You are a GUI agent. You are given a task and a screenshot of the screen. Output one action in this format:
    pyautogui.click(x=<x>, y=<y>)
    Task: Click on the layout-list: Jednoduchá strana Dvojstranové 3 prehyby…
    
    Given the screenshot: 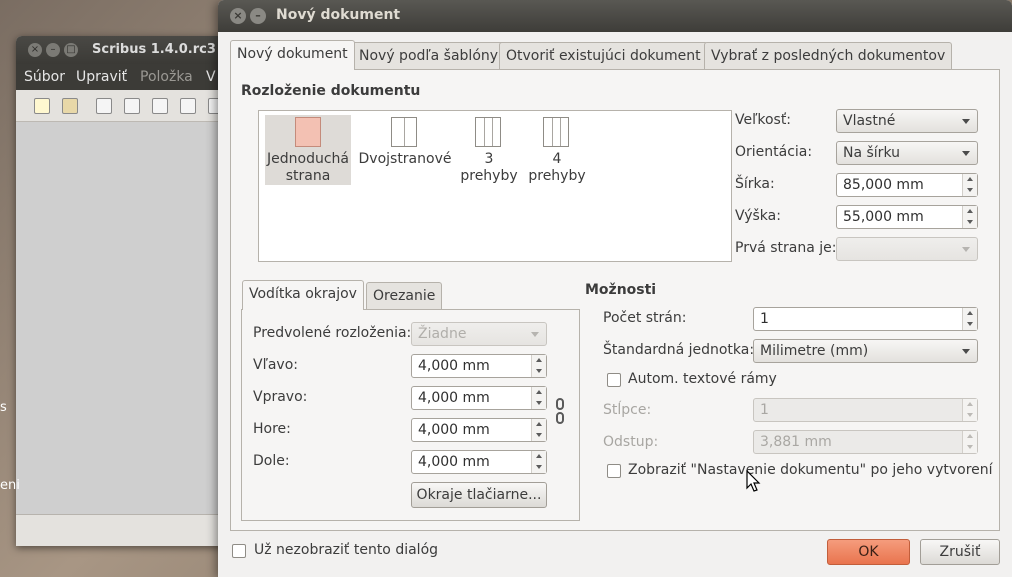 What is the action you would take?
    pyautogui.click(x=495, y=186)
    